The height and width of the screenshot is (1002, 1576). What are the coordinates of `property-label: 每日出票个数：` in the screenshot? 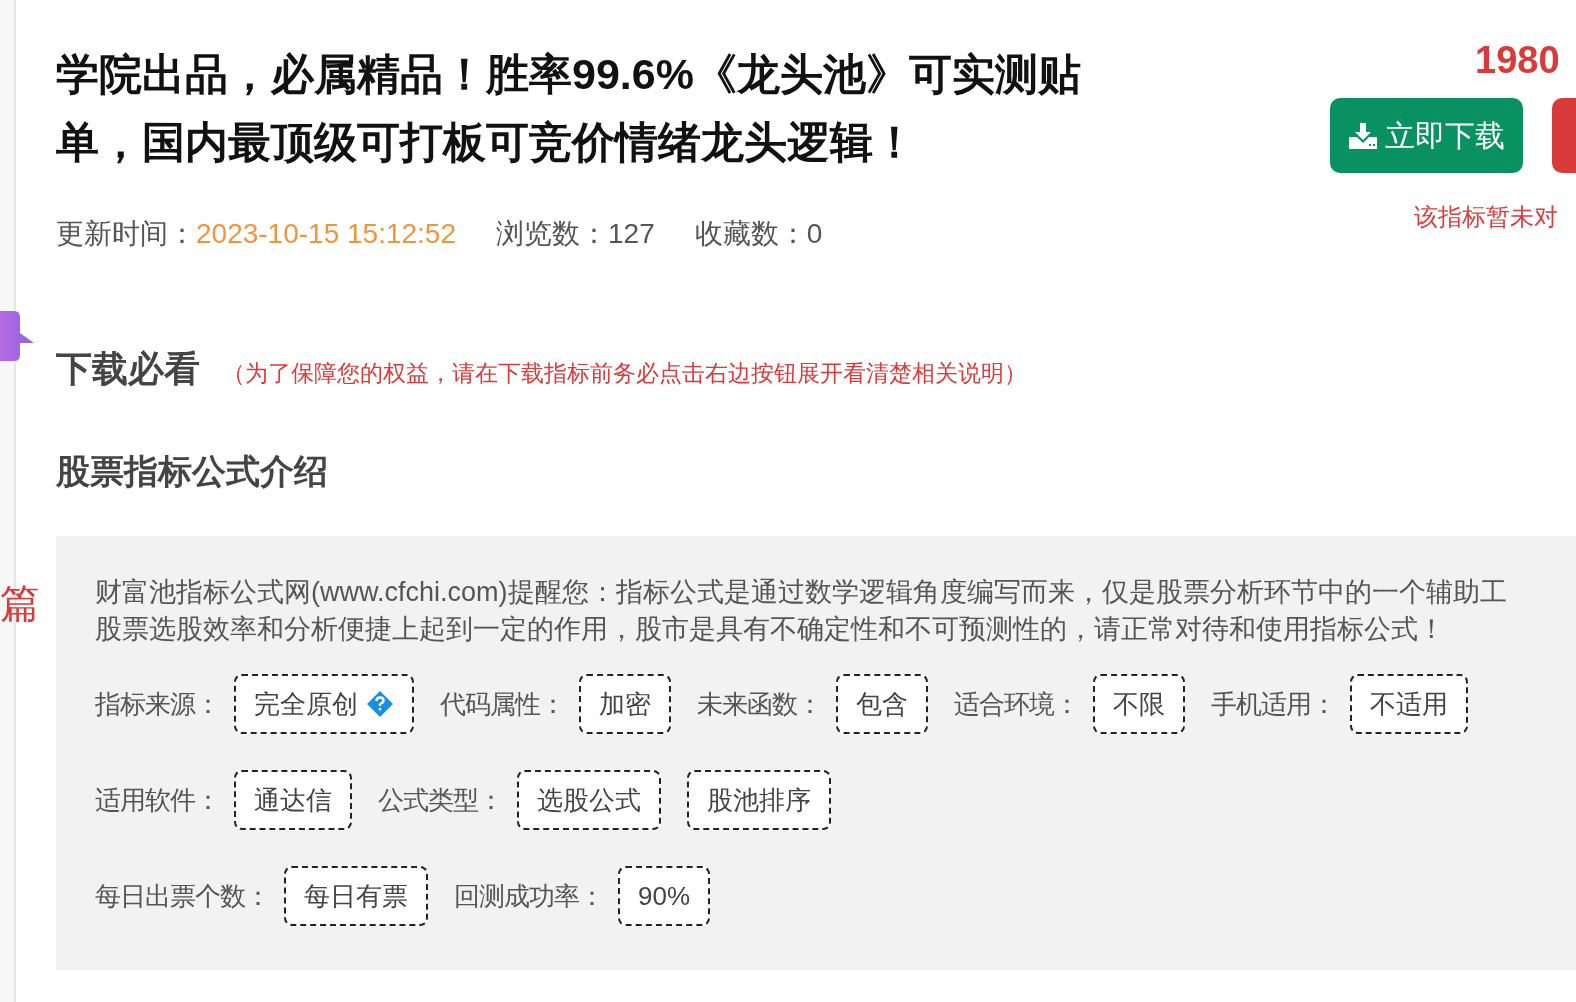 It's located at (182, 896).